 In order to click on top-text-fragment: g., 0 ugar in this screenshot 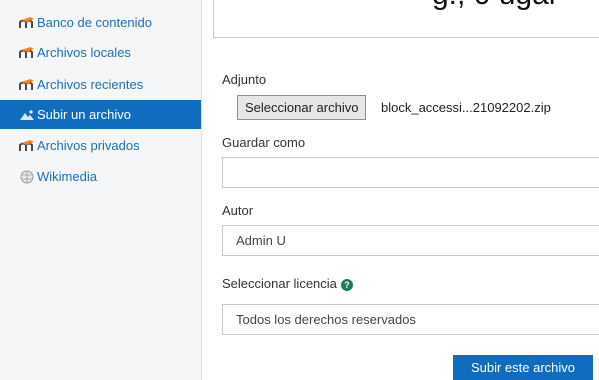, I will do `click(495, 6)`.